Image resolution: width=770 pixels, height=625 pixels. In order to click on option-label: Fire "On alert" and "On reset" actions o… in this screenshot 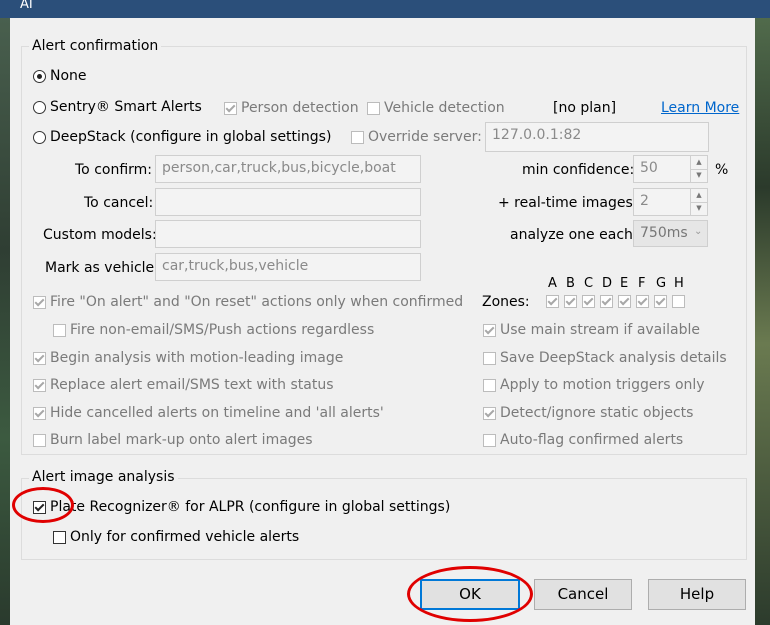, I will do `click(257, 302)`.